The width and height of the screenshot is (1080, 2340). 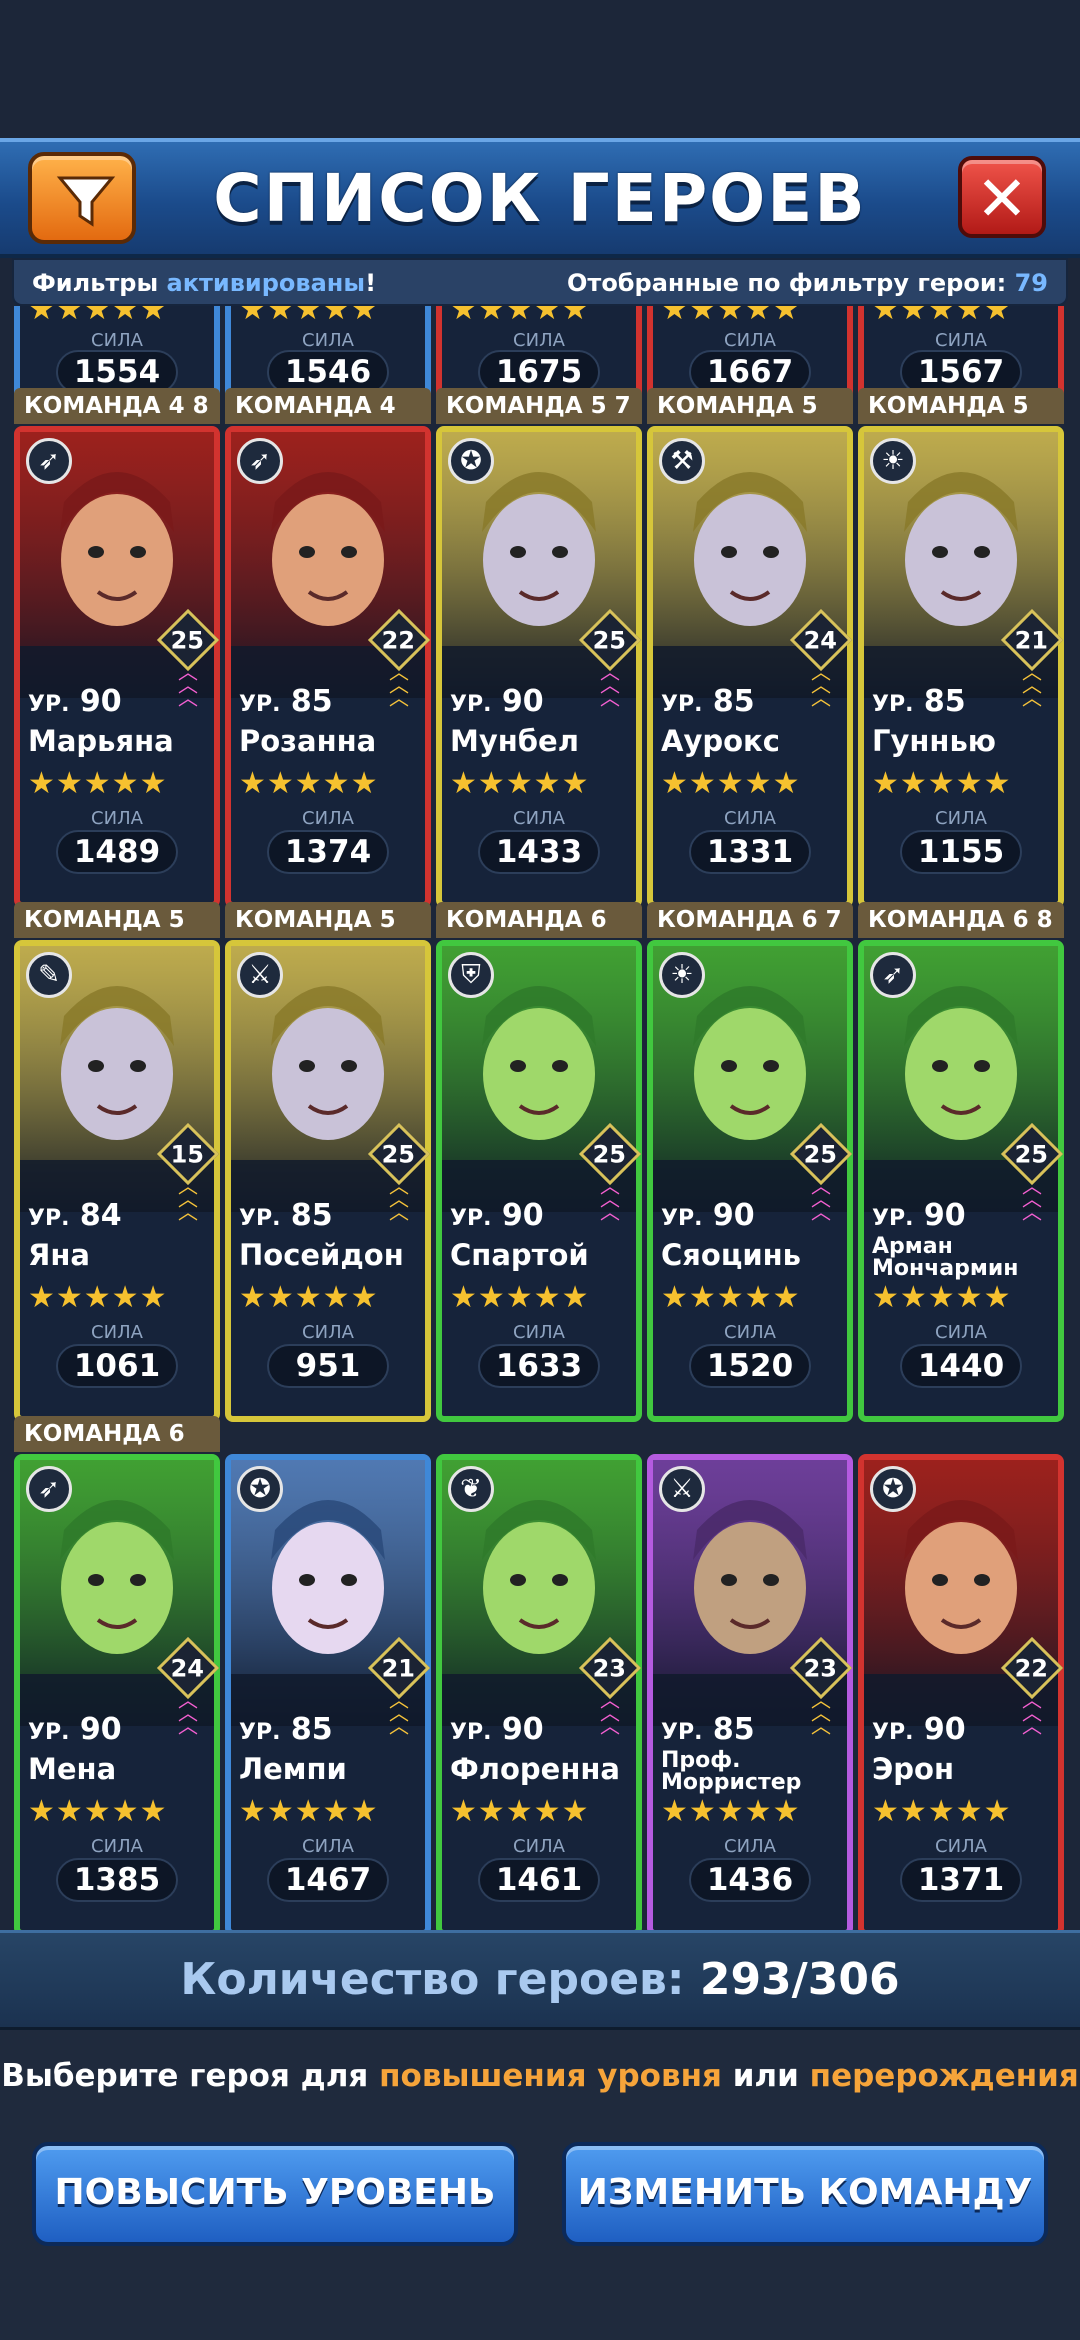 What do you see at coordinates (72, 1769) in the screenshot?
I see `hero-name: Мена` at bounding box center [72, 1769].